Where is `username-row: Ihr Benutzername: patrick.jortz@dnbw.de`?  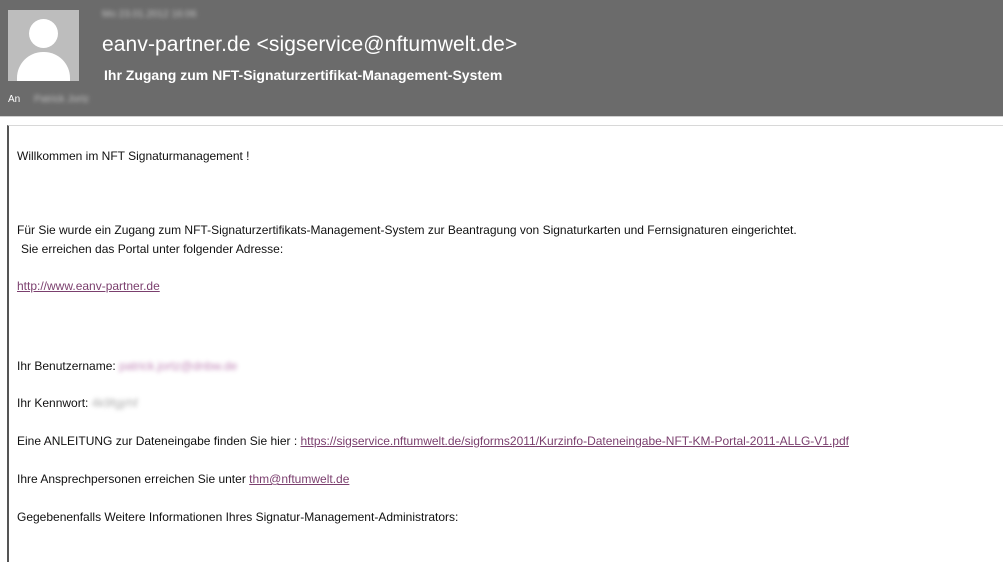
username-row: Ihr Benutzername: patrick.jortz@dnbw.de is located at coordinates (127, 366).